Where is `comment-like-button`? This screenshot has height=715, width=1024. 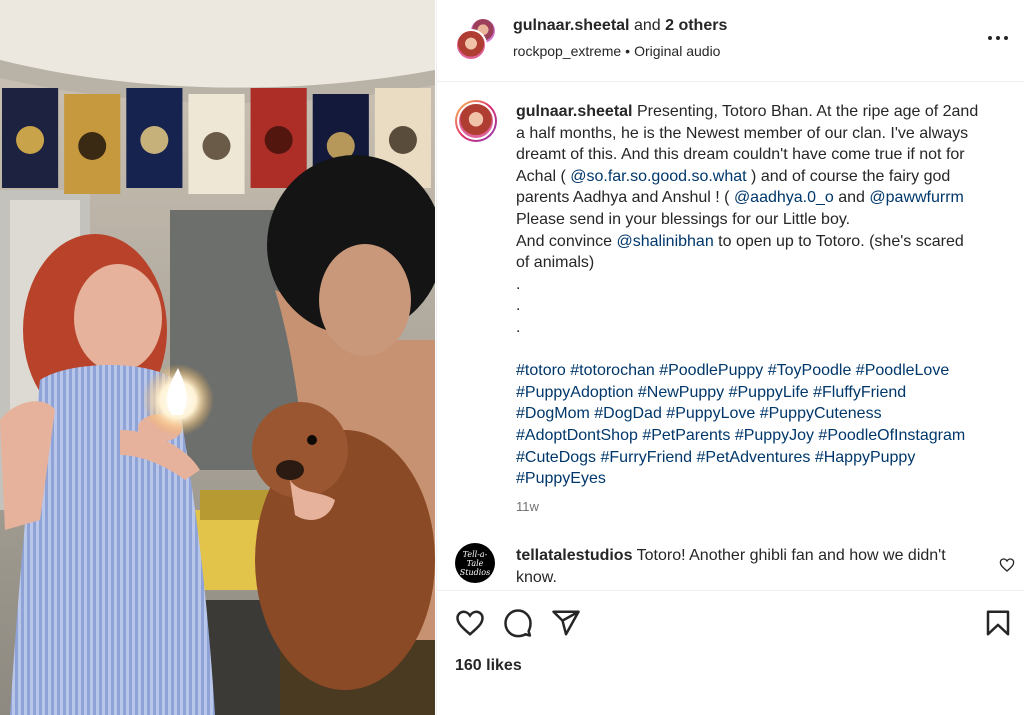
comment-like-button is located at coordinates (1007, 565).